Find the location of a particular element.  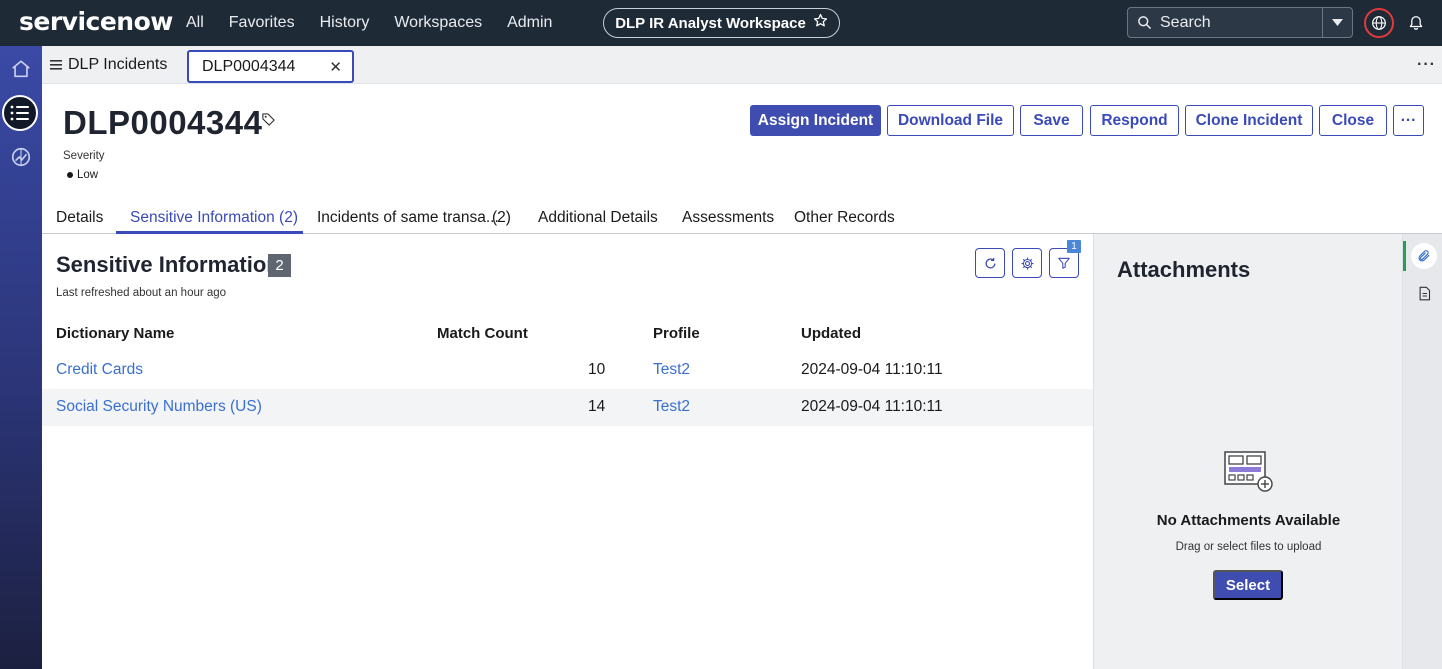

filter-icon is located at coordinates (1064, 263).